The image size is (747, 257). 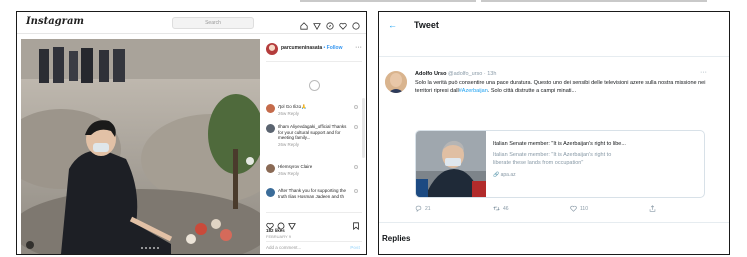 I want to click on card-thumbnail, so click(x=451, y=164).